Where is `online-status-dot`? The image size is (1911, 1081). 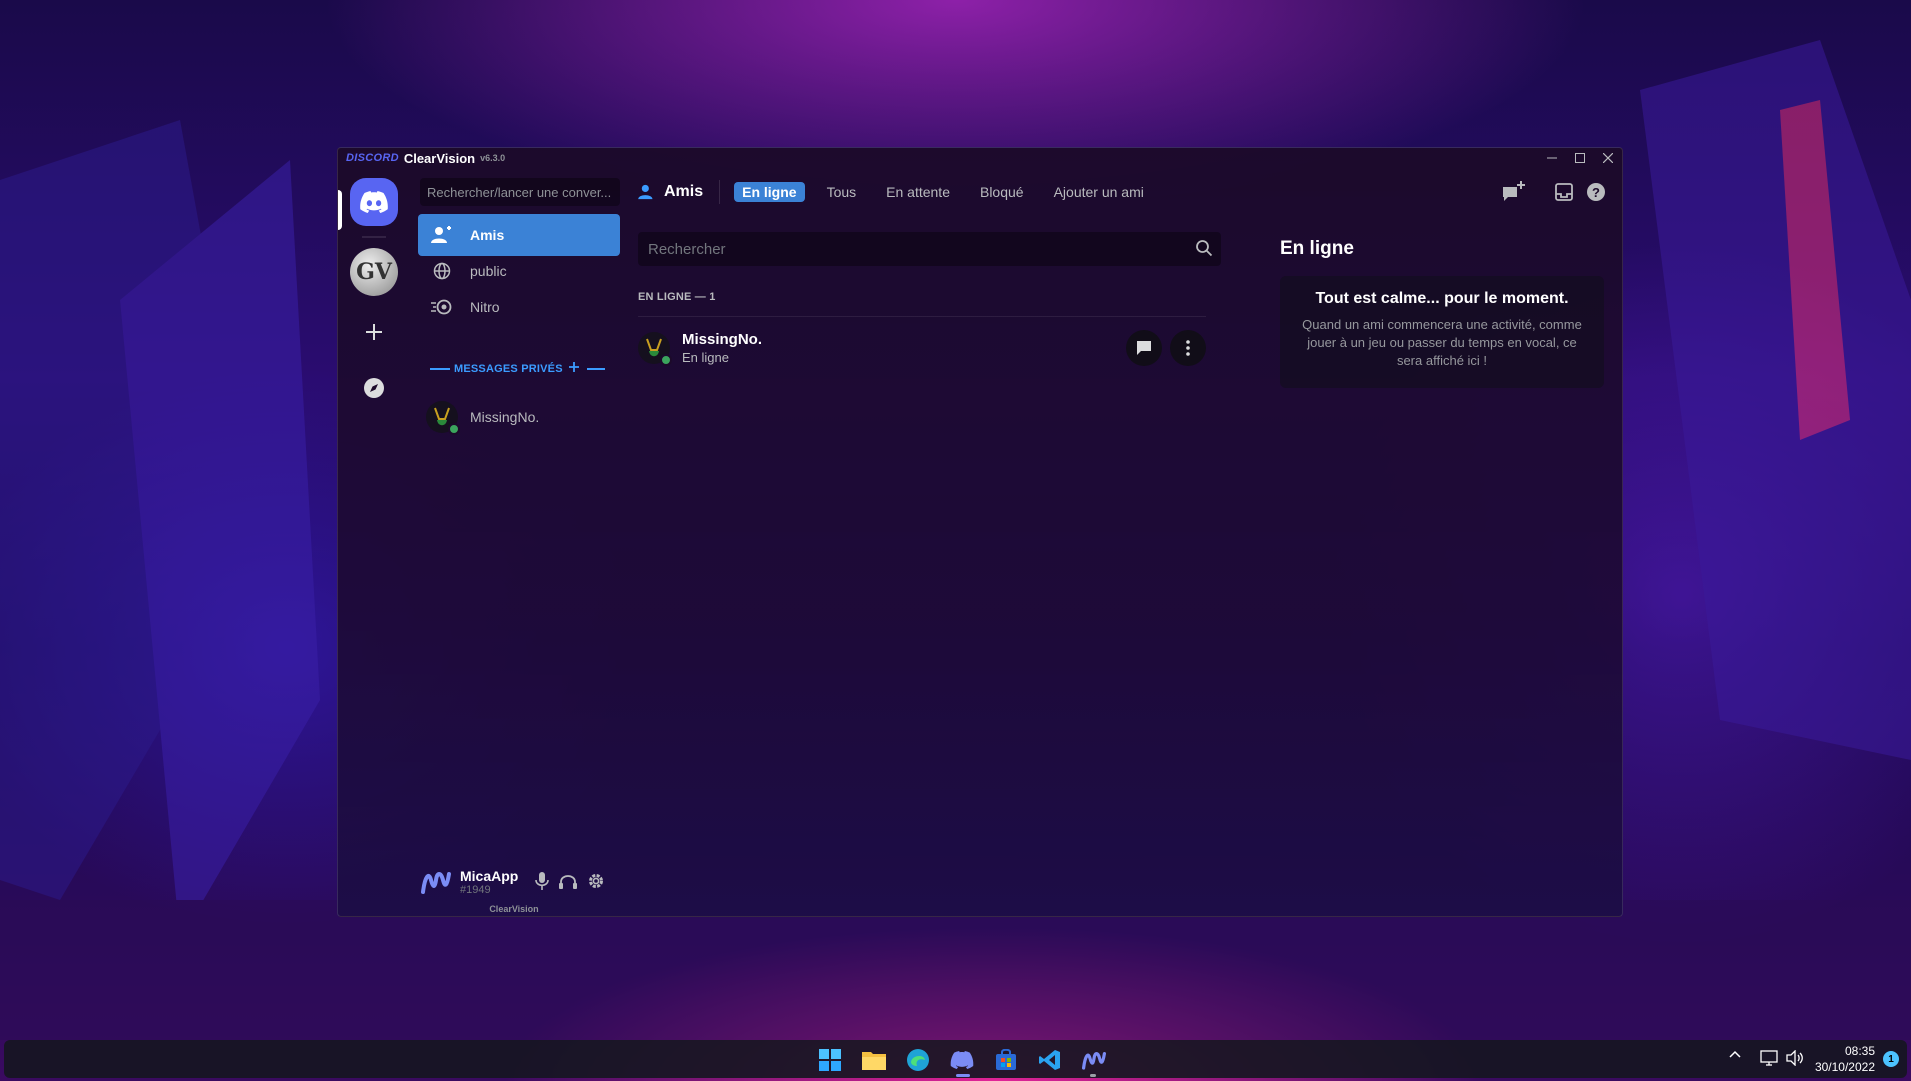
online-status-dot is located at coordinates (454, 429).